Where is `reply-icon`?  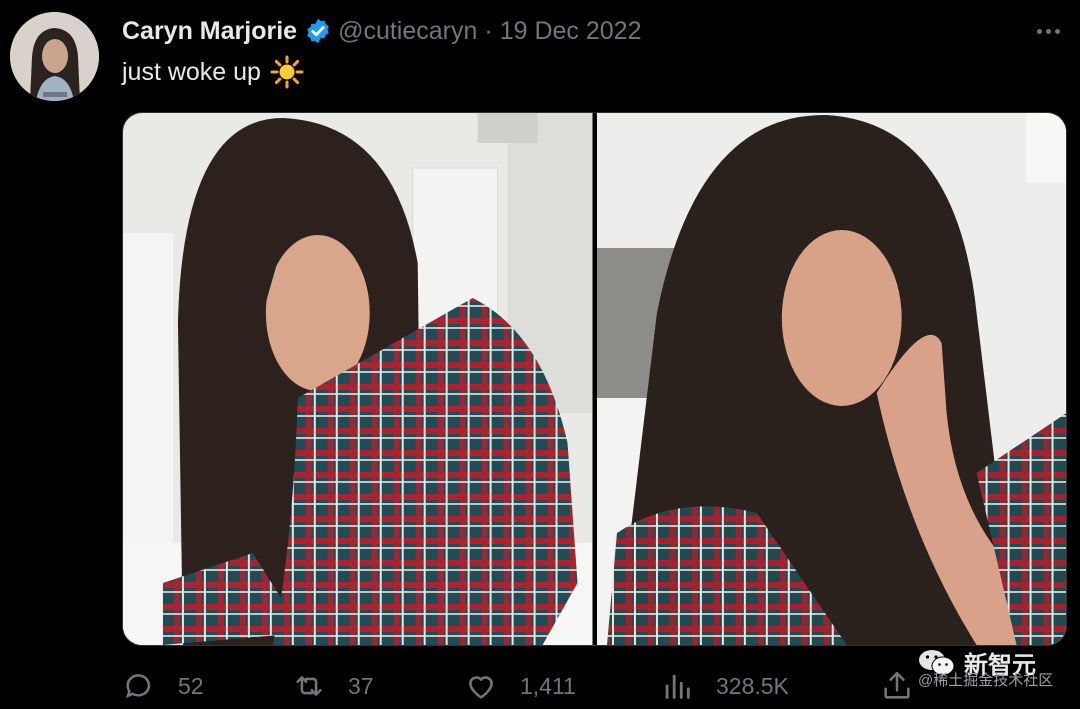
reply-icon is located at coordinates (138, 686).